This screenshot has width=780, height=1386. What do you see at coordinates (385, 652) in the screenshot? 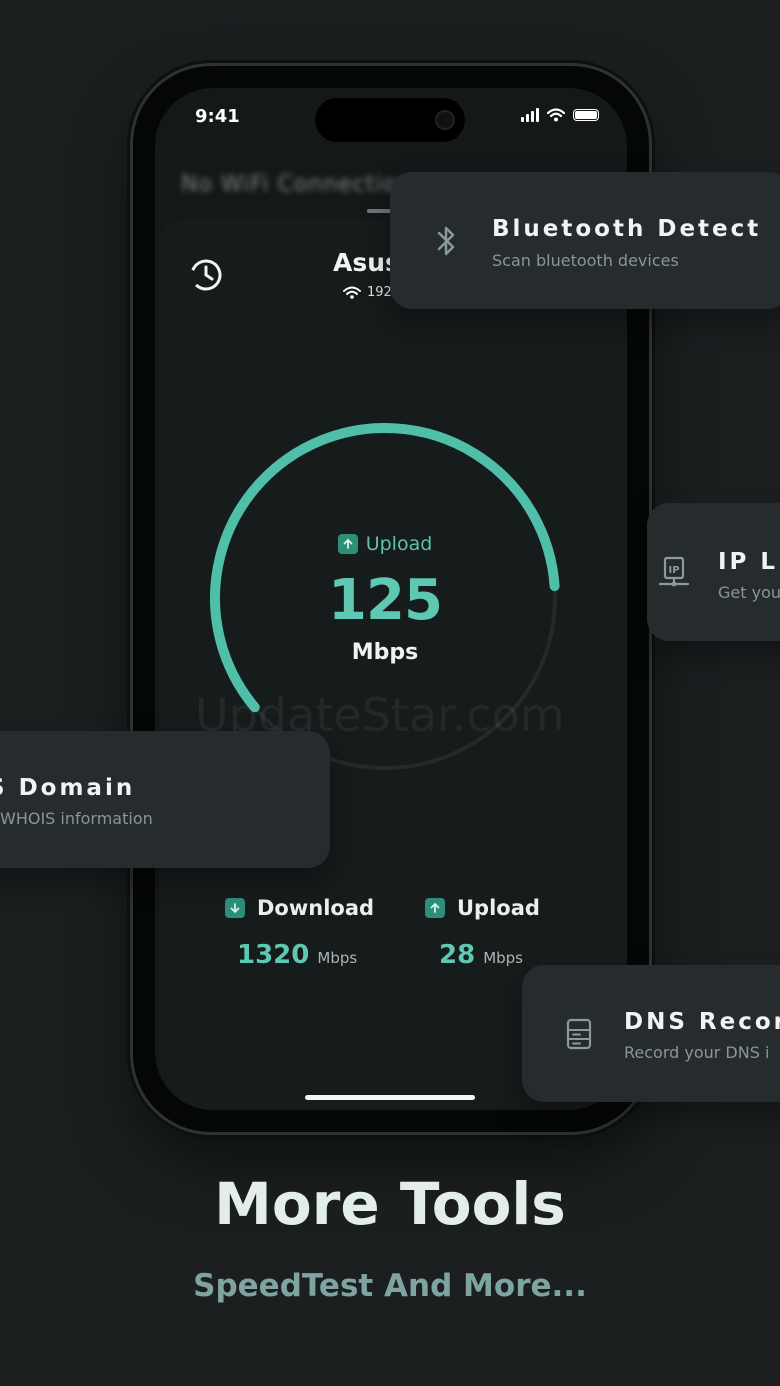
I see `gauge-unit: Mbps` at bounding box center [385, 652].